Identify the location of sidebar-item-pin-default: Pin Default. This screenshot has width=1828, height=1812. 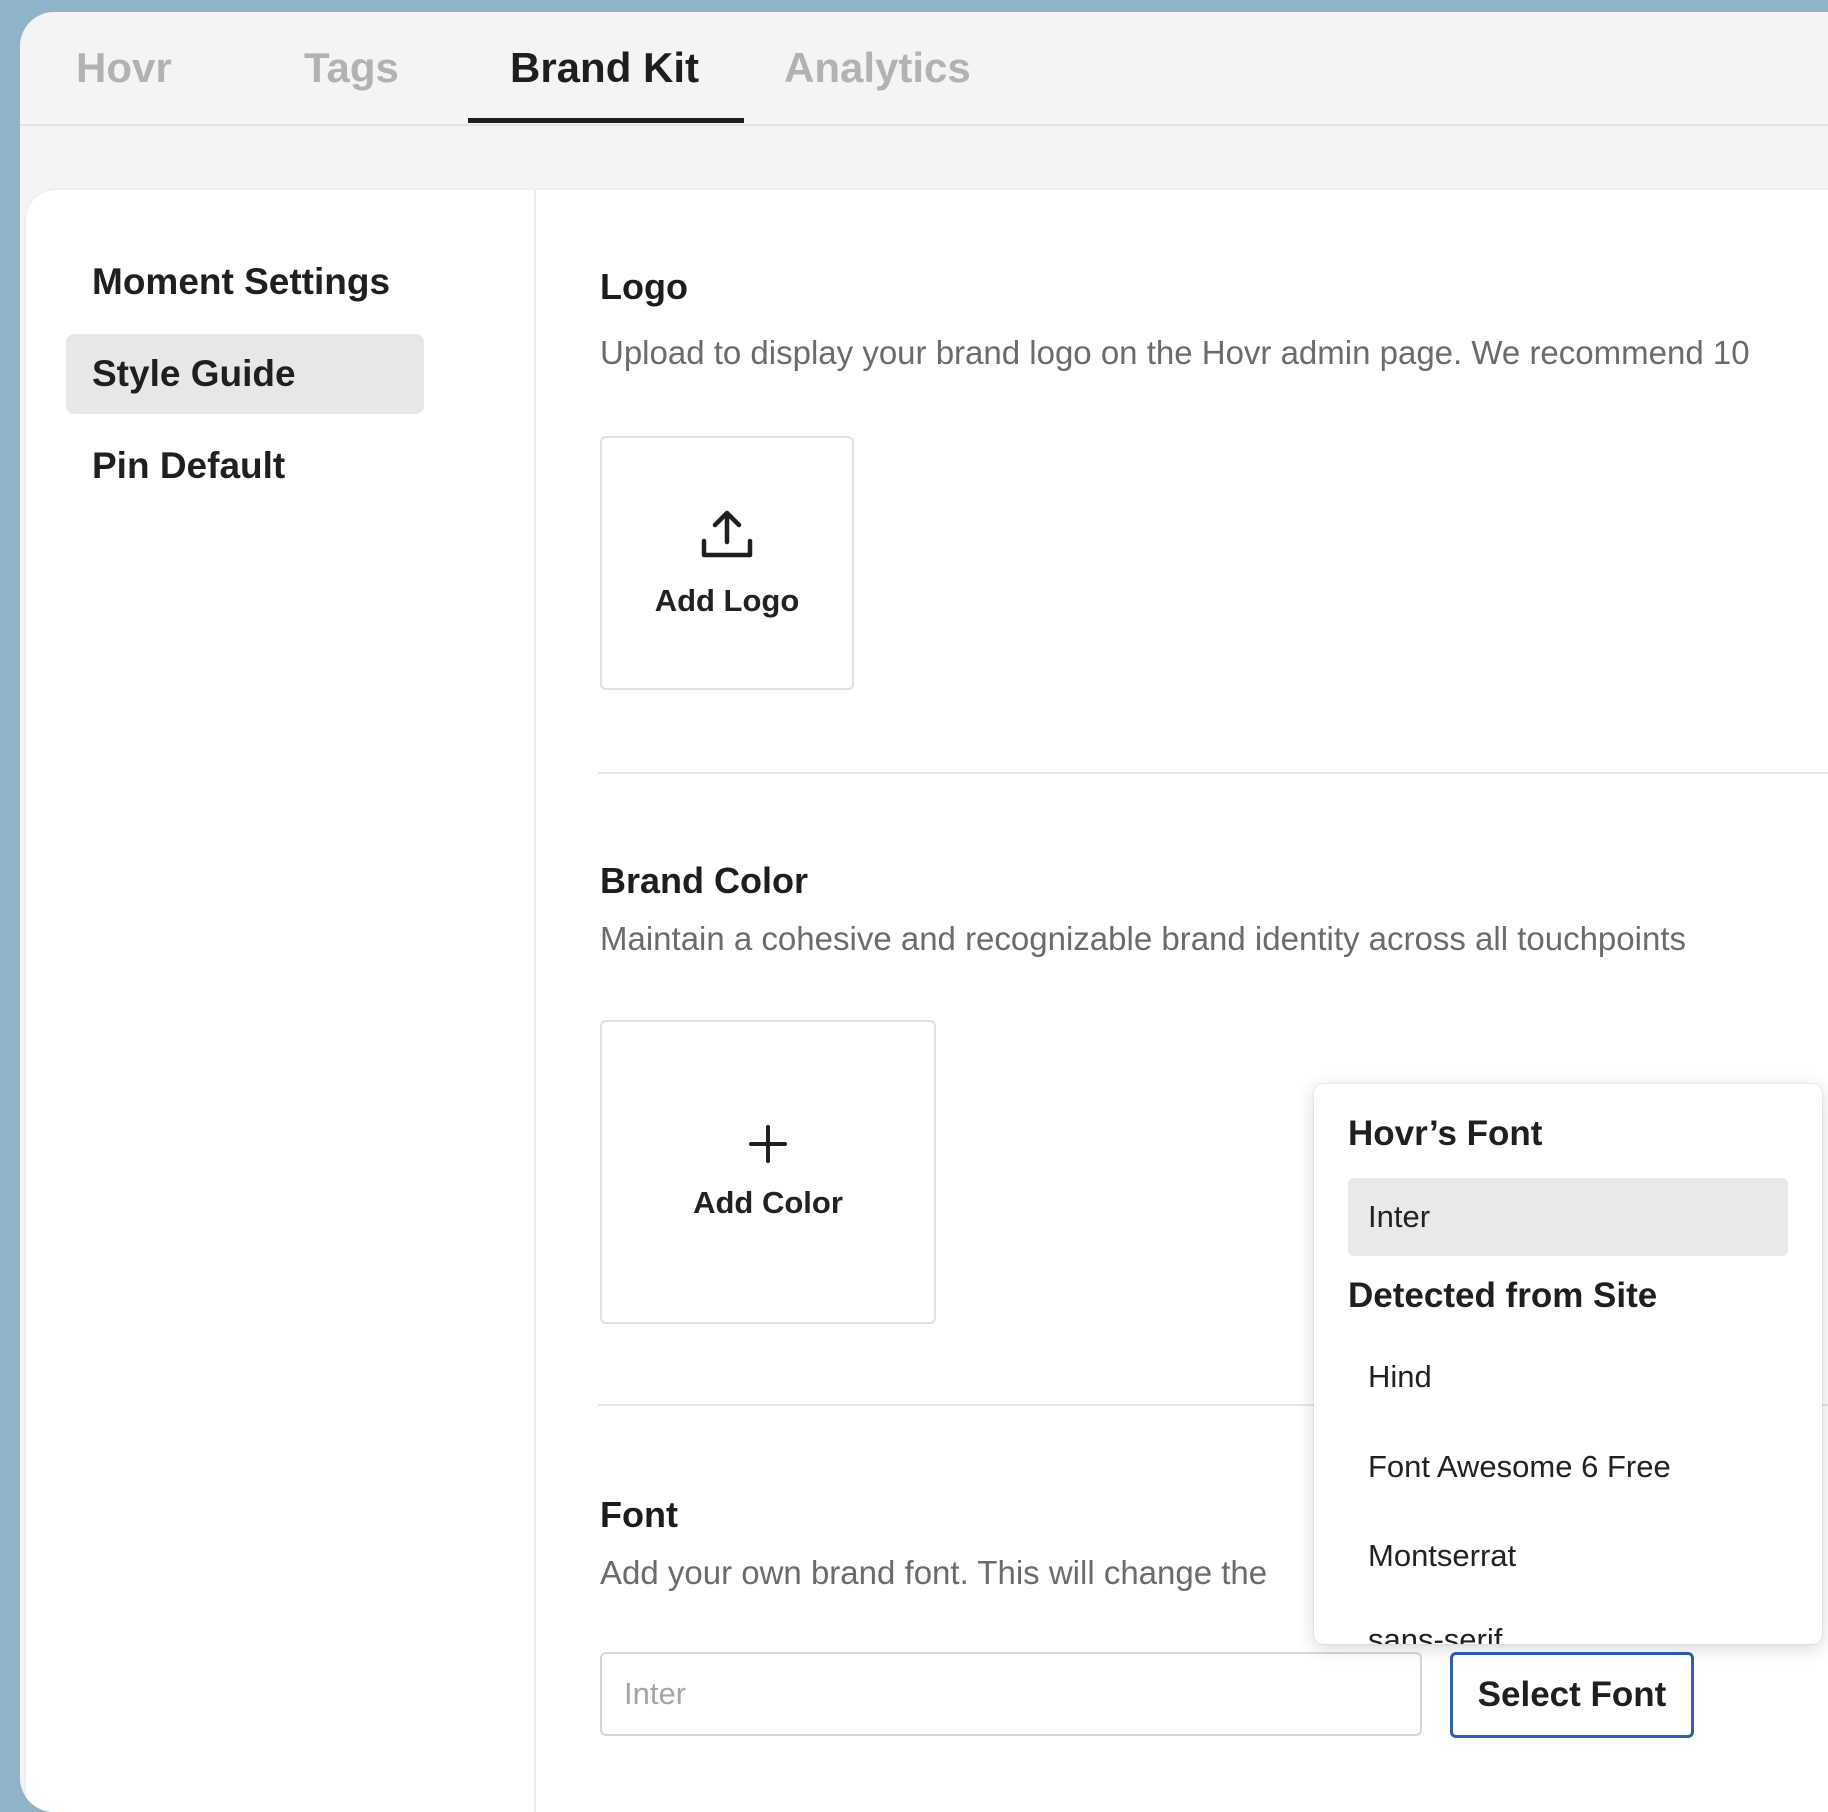
(245, 466).